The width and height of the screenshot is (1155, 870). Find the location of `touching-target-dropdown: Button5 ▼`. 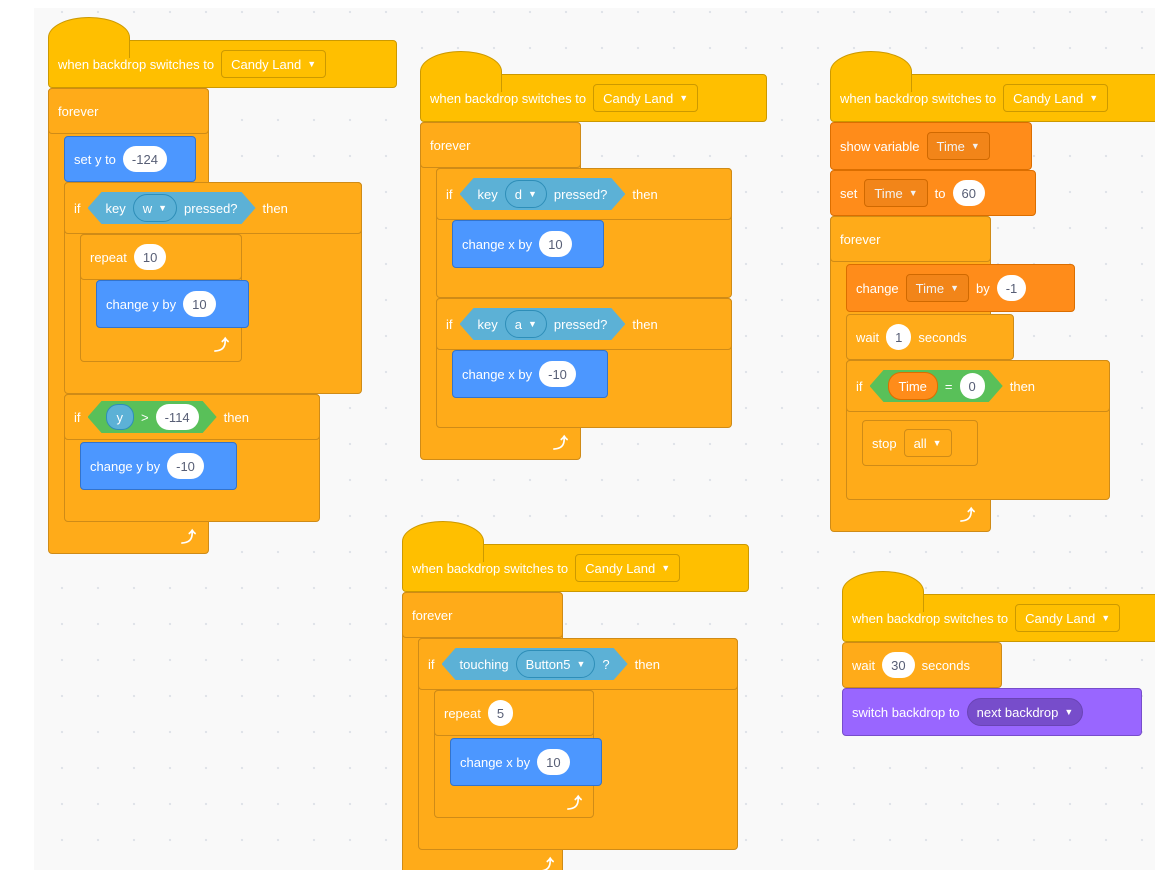

touching-target-dropdown: Button5 ▼ is located at coordinates (556, 664).